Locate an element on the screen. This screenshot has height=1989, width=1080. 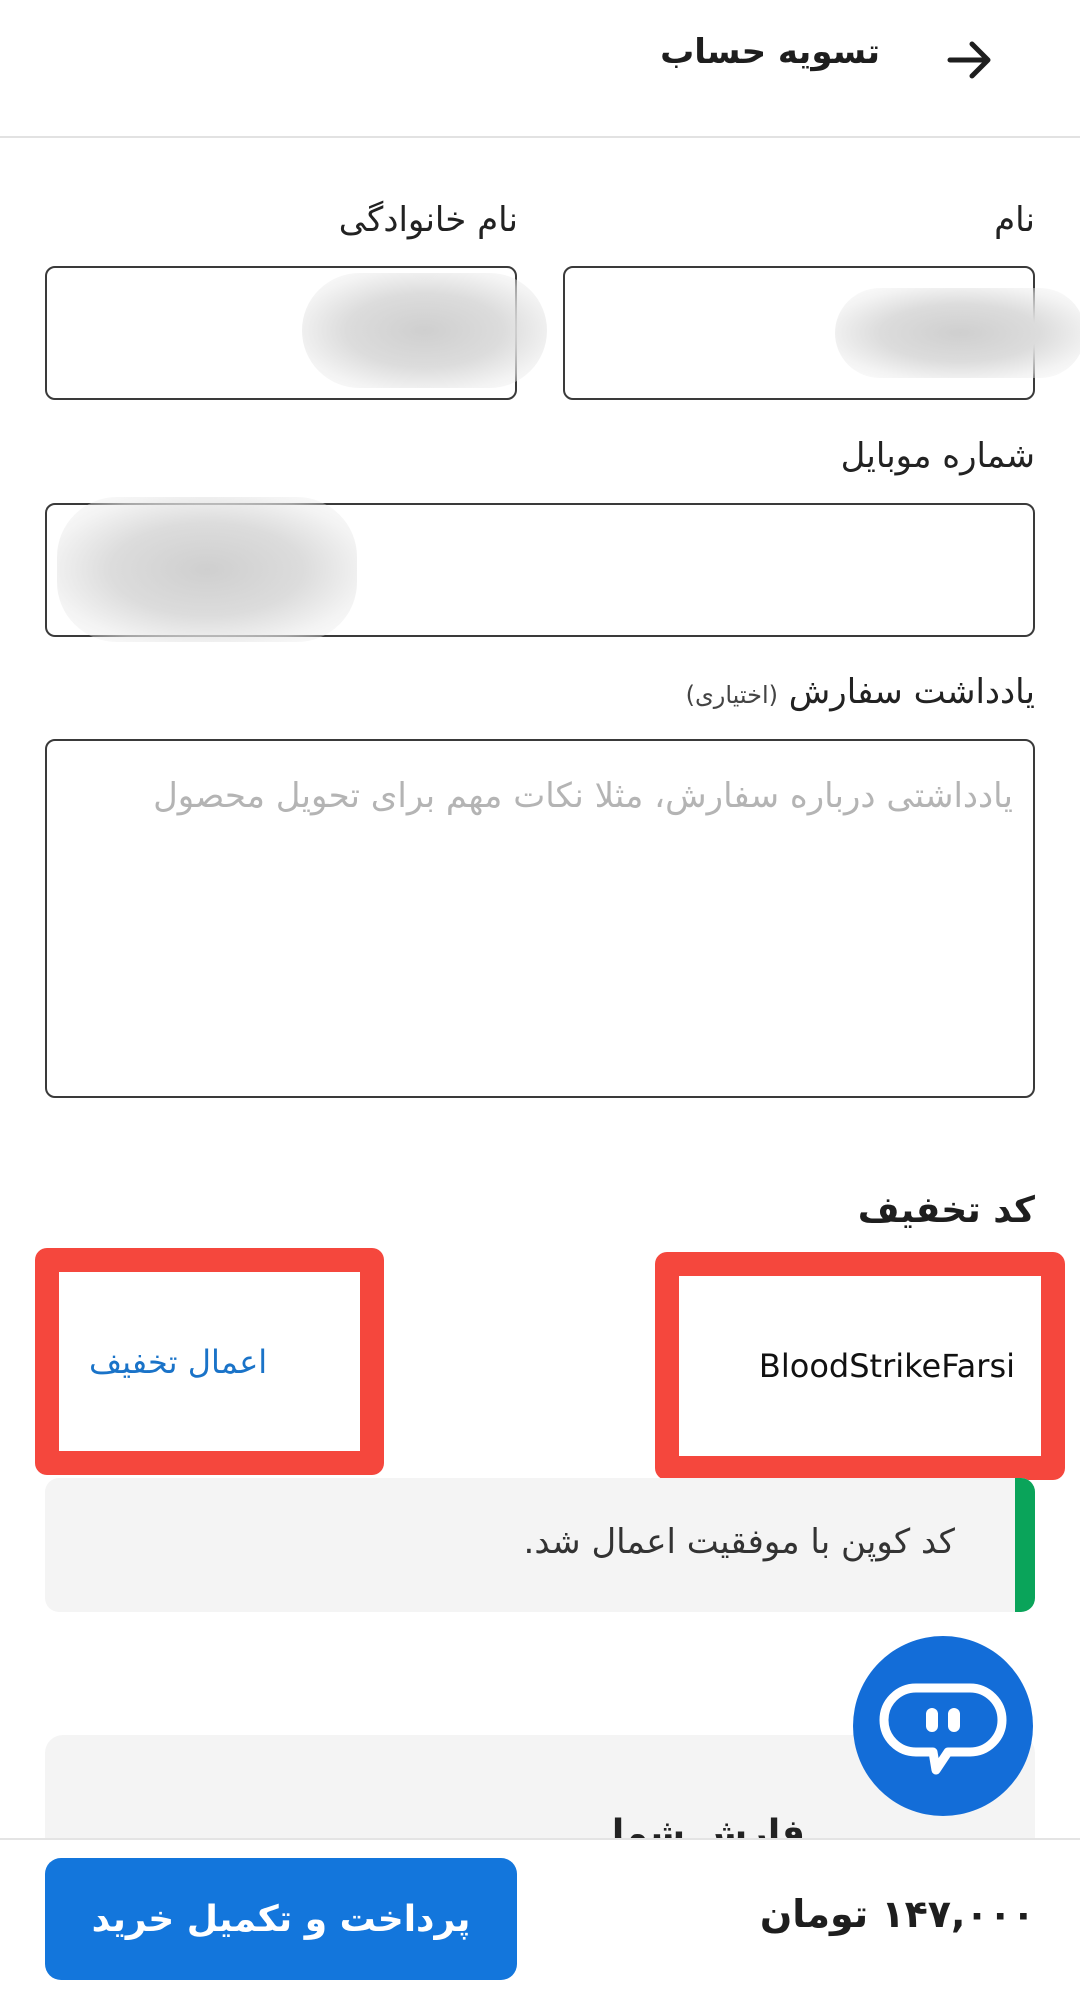
first-name-field is located at coordinates (821, 333).